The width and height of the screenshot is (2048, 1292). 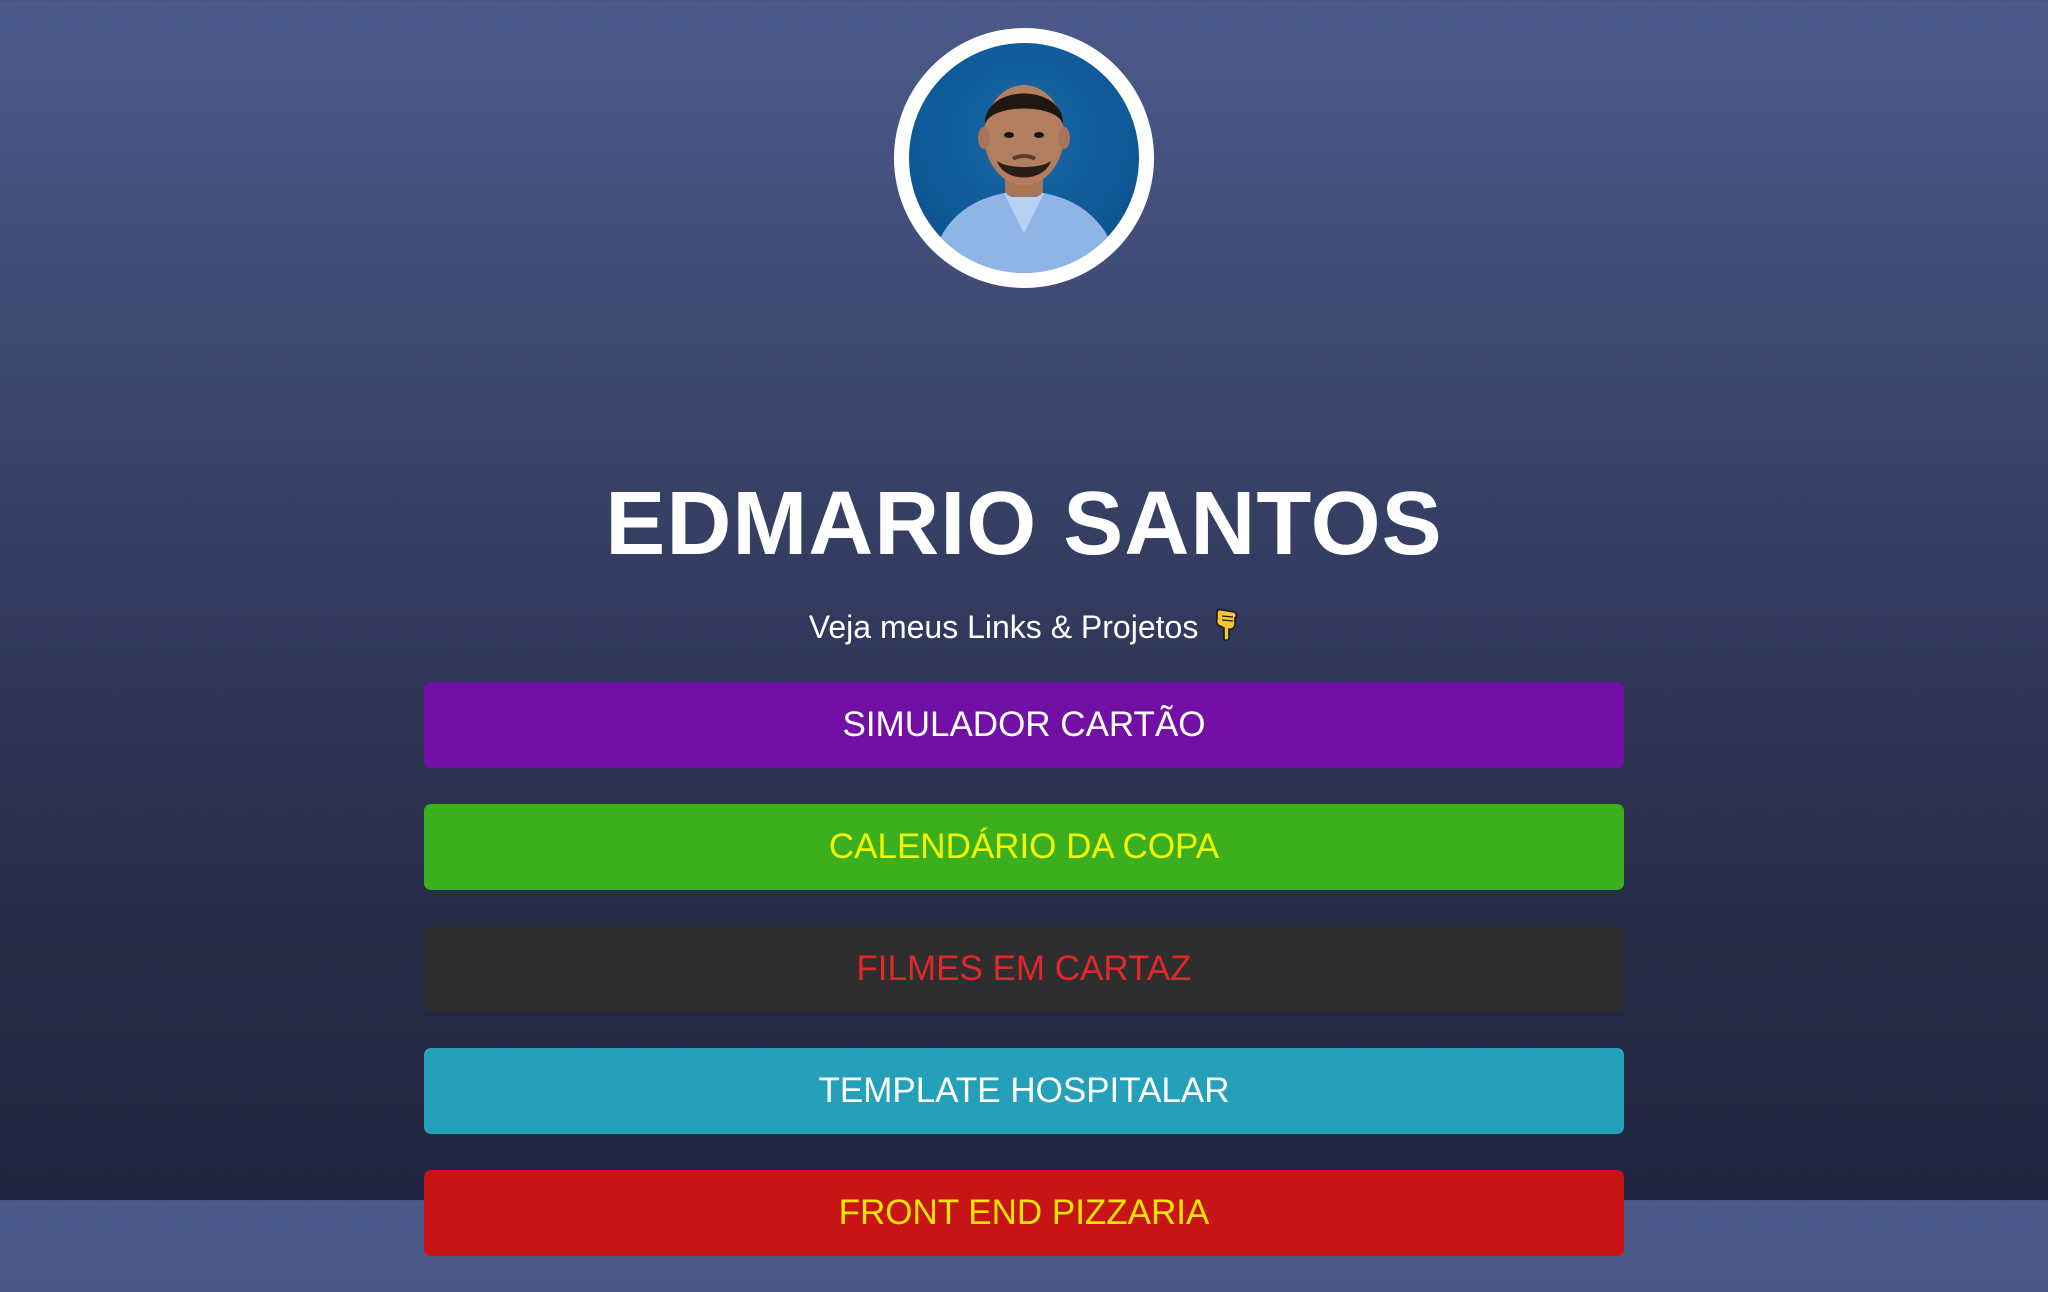 I want to click on profile-photo, so click(x=1024, y=158).